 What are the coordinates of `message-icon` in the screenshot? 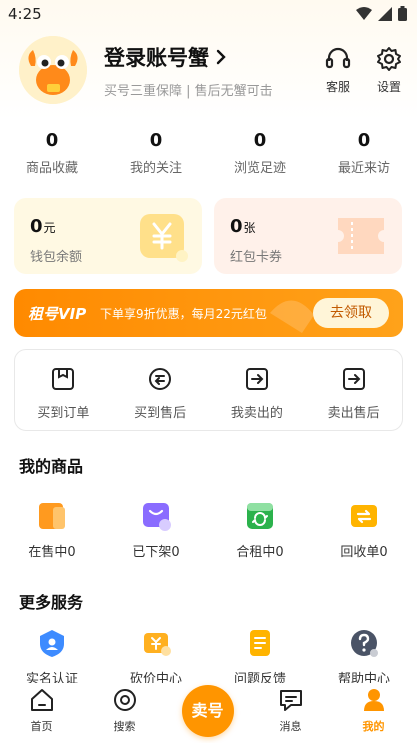 It's located at (290, 700).